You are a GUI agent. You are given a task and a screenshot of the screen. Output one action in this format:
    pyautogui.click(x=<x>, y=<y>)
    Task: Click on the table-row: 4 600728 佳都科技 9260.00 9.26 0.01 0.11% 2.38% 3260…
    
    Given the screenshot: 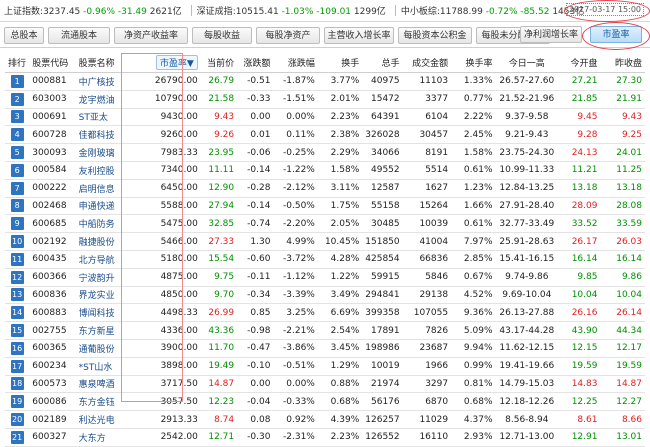 What is the action you would take?
    pyautogui.click(x=325, y=135)
    